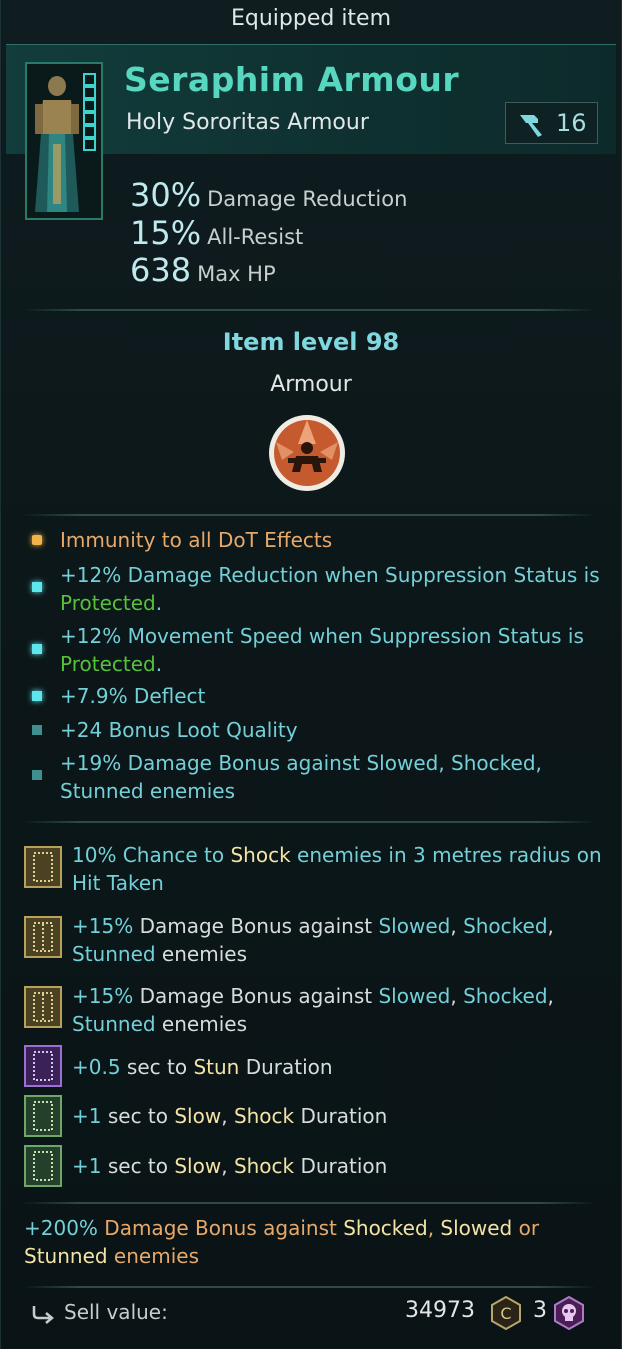  I want to click on trait-text: +7.9% Deflect, so click(133, 696).